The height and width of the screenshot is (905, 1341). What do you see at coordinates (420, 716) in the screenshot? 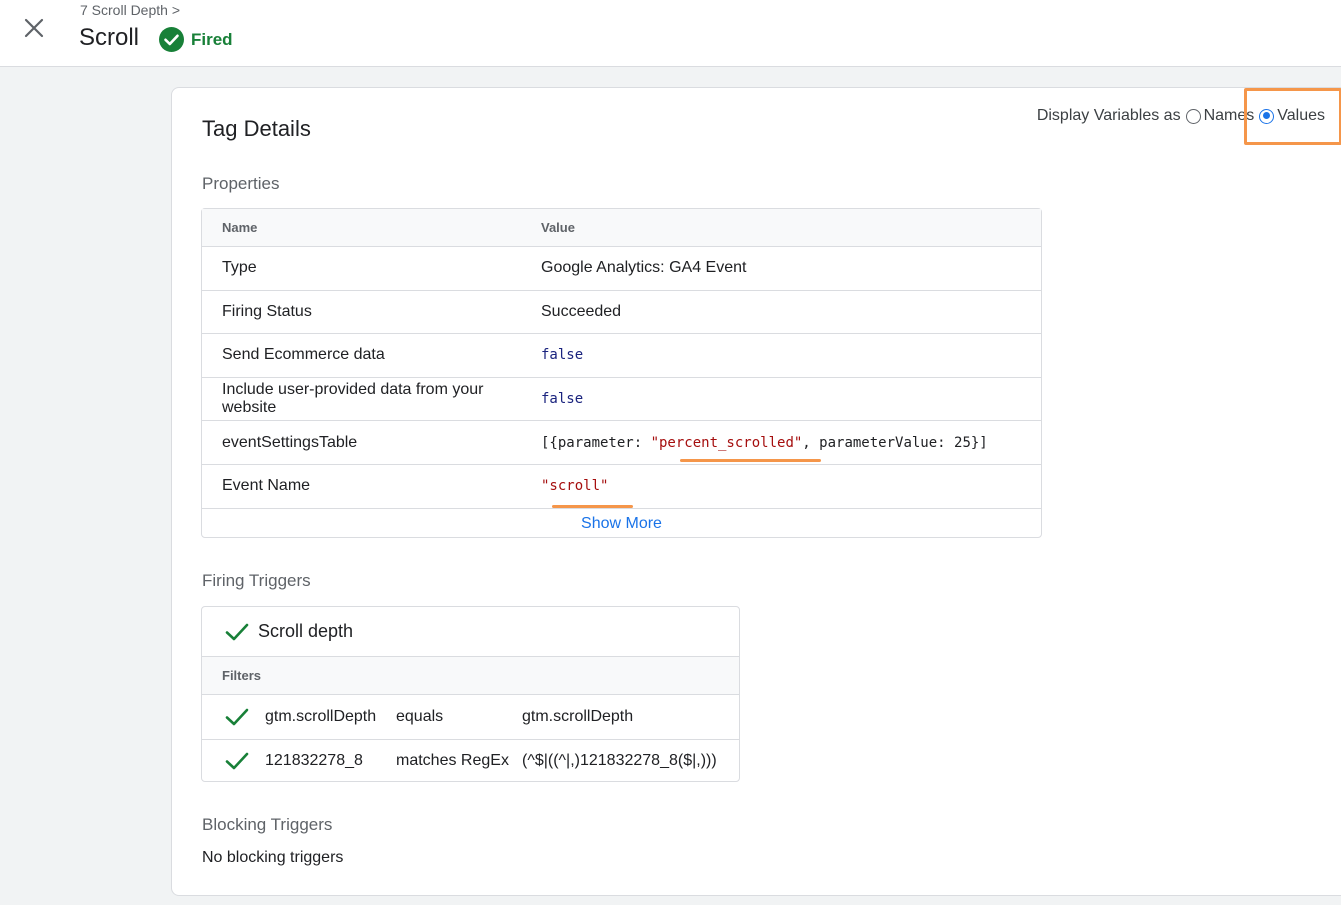
I see `filter-operator: equals` at bounding box center [420, 716].